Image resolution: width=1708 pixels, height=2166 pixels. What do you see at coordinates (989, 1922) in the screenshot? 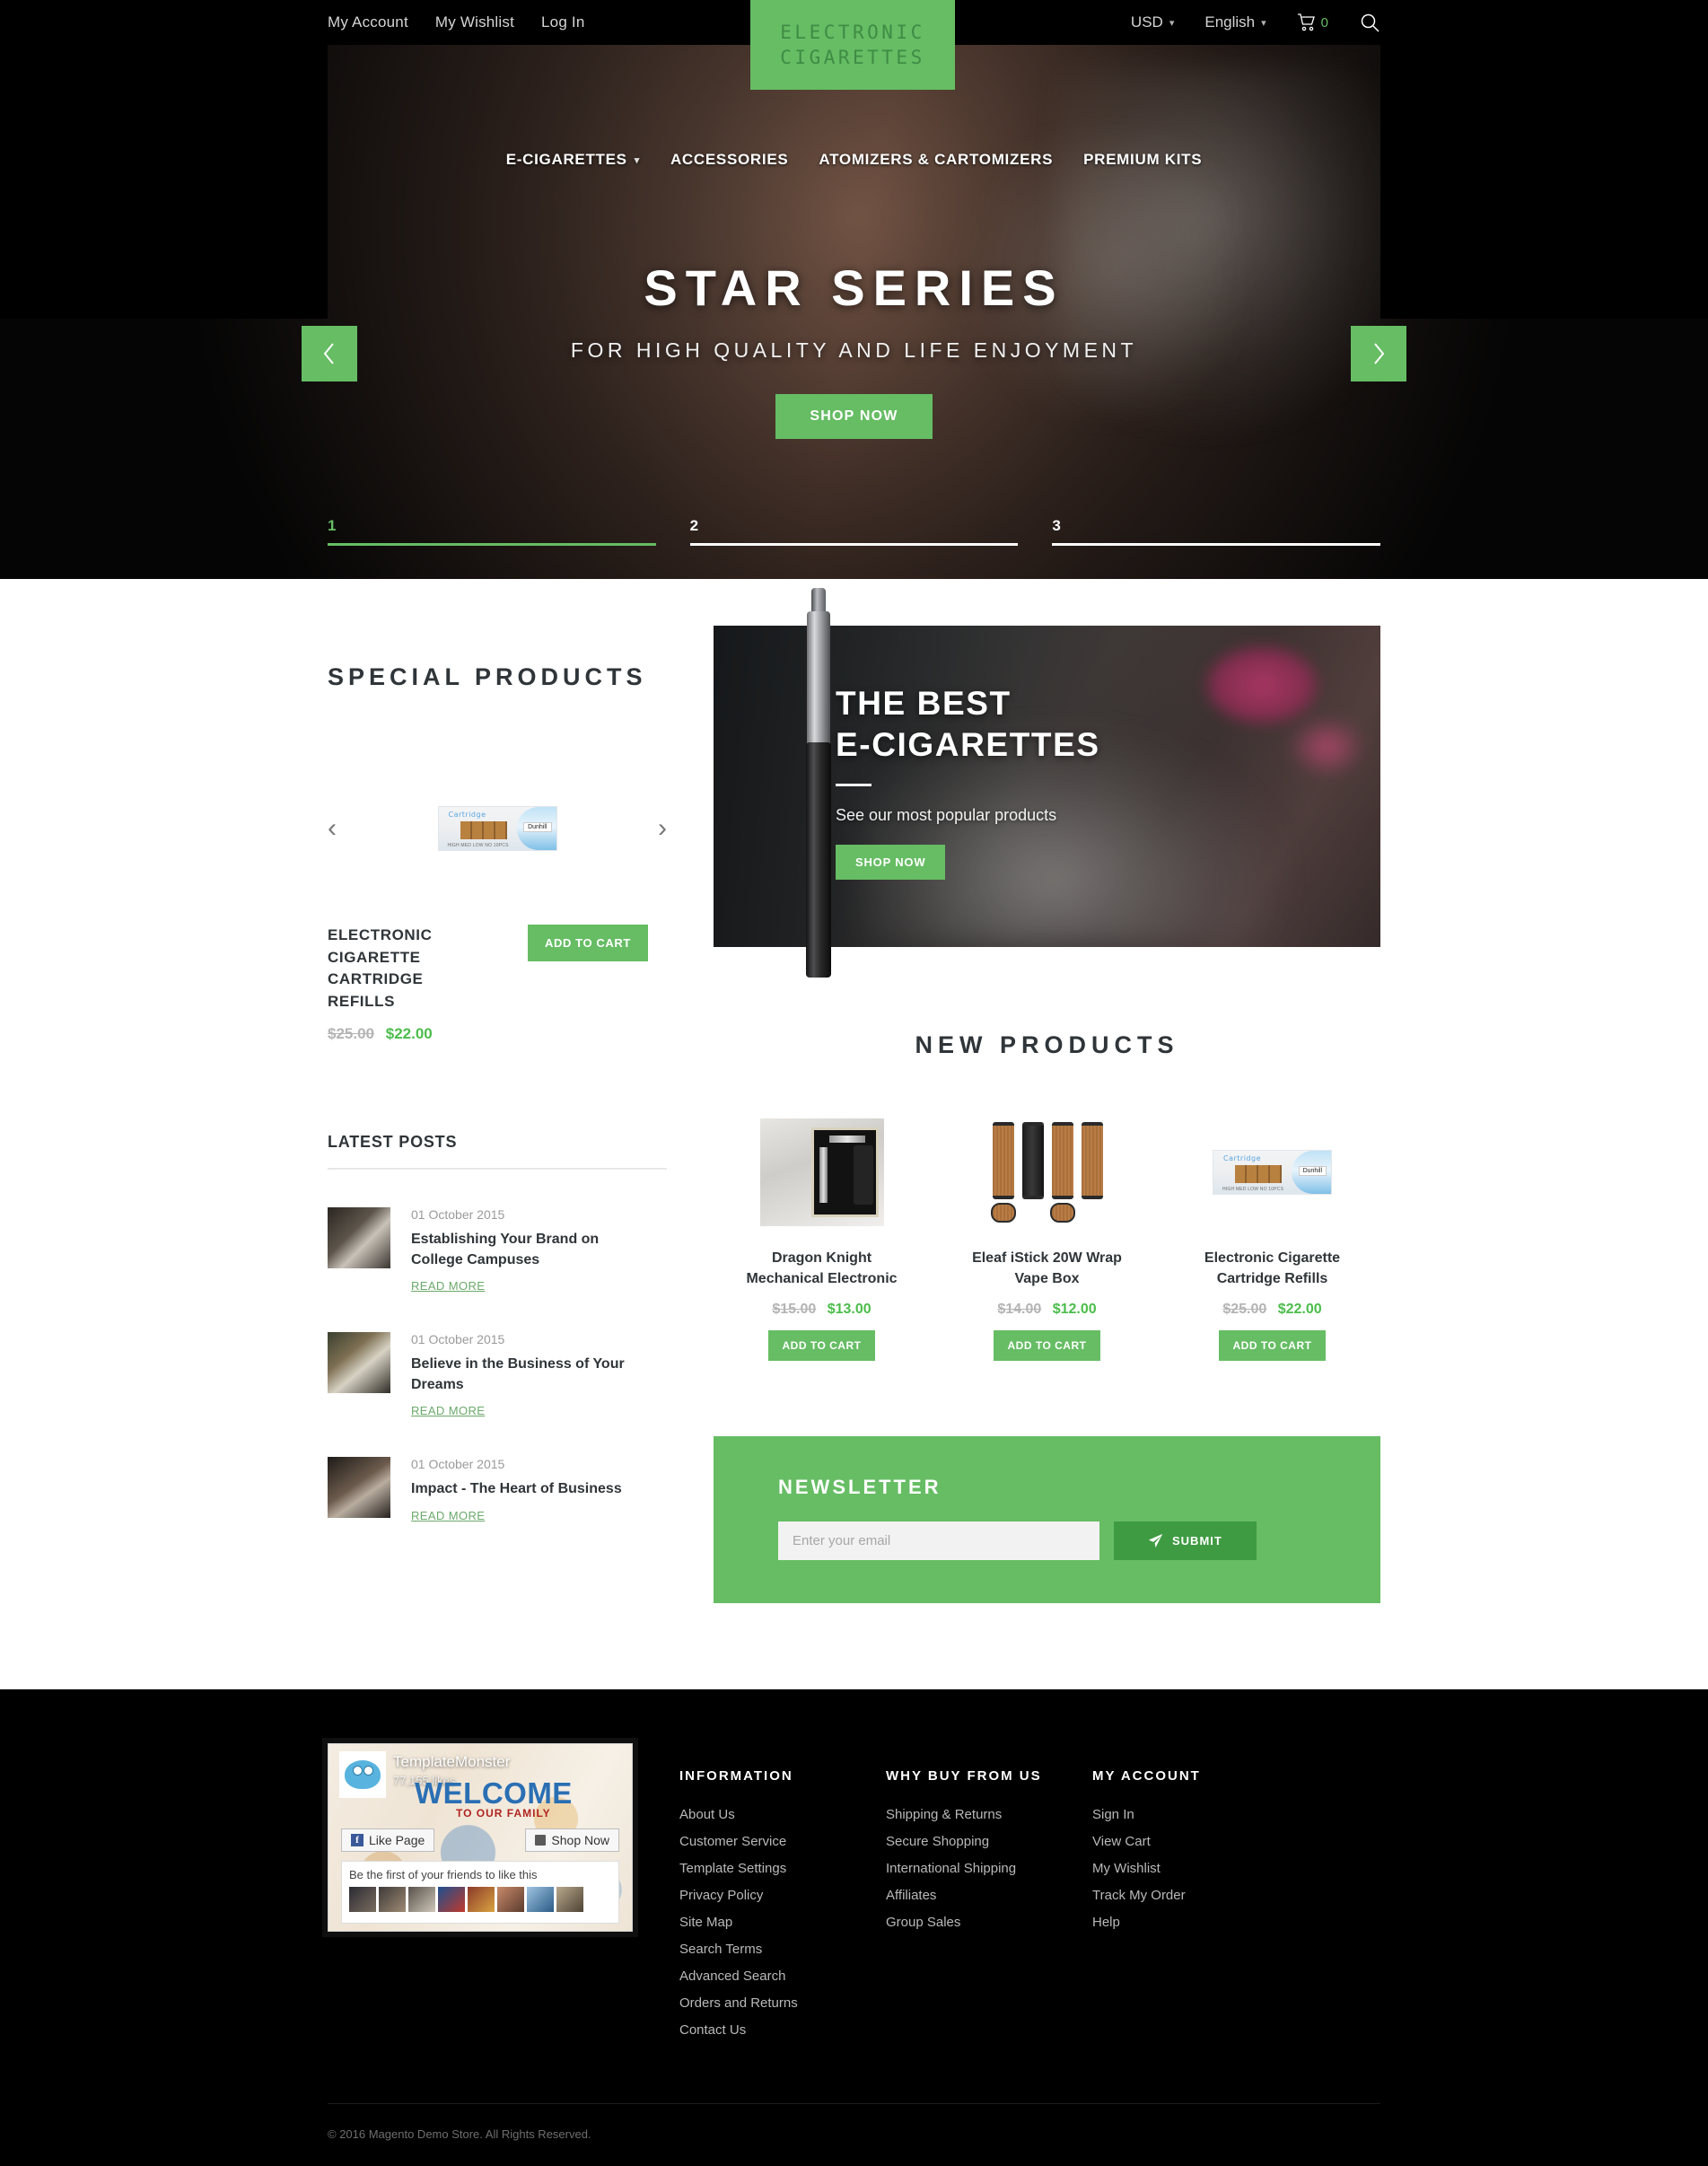
I see `footer-link-group-sales: Group Sales` at bounding box center [989, 1922].